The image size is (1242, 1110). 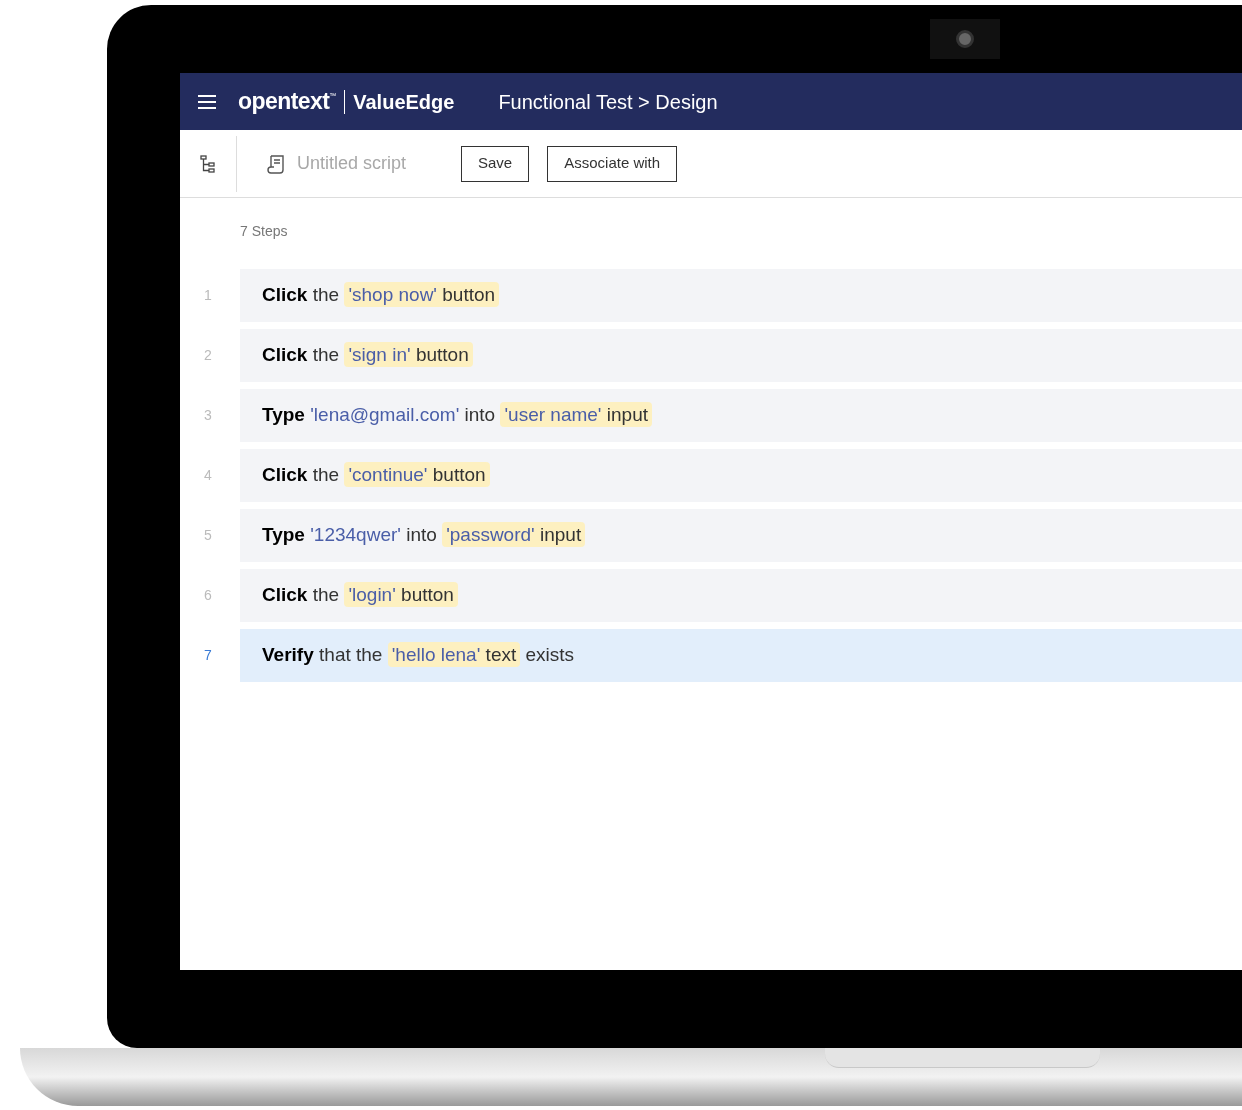 I want to click on step-text: Click the 'shop now' button, so click(x=381, y=295).